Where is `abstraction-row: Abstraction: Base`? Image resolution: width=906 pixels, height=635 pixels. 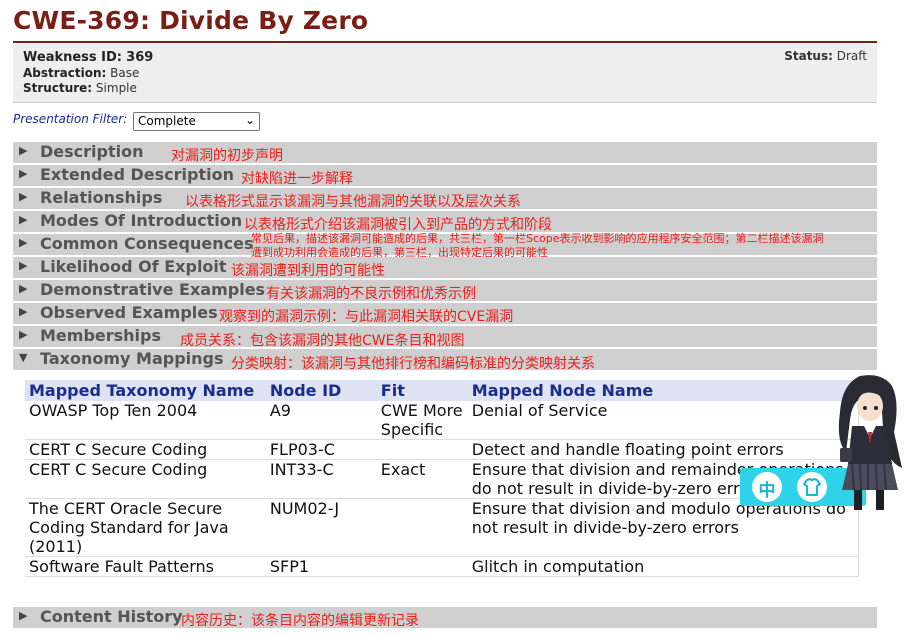
abstraction-row: Abstraction: Base is located at coordinates (81, 73).